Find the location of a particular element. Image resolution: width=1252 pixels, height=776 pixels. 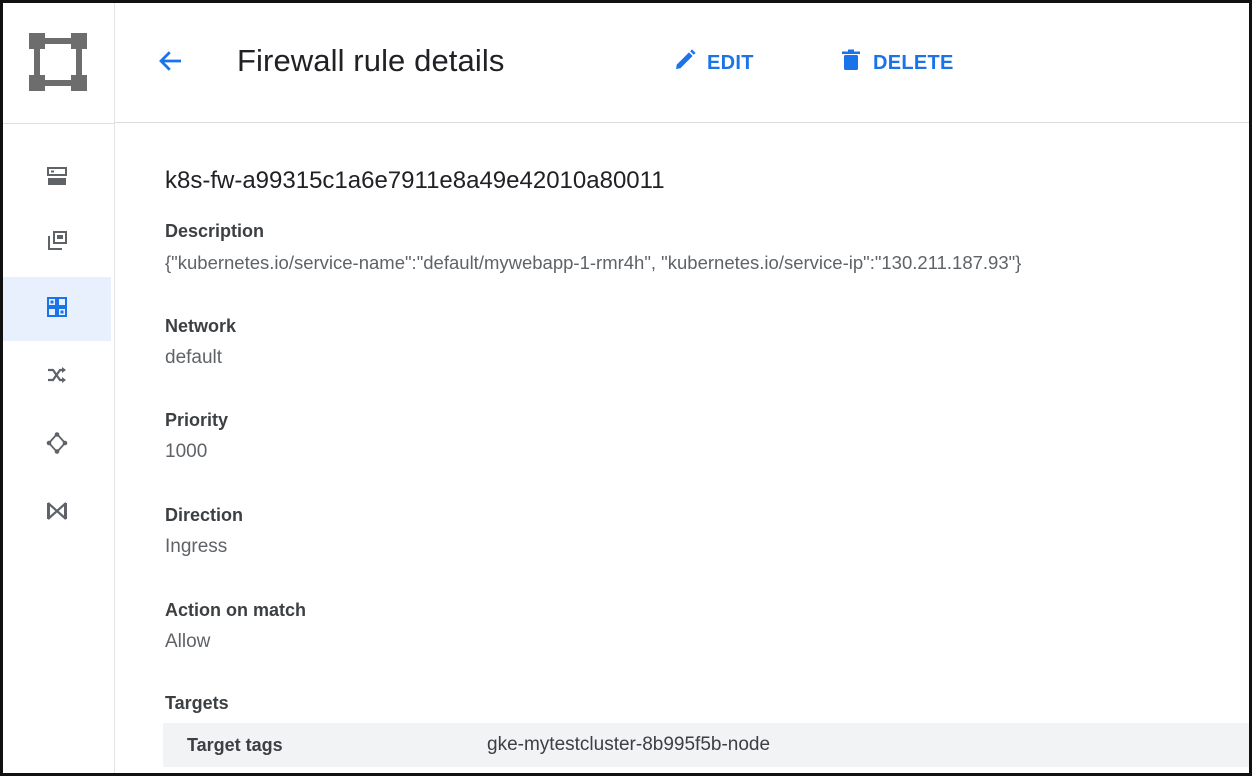

field-direction: Direction Ingress is located at coordinates (204, 531).